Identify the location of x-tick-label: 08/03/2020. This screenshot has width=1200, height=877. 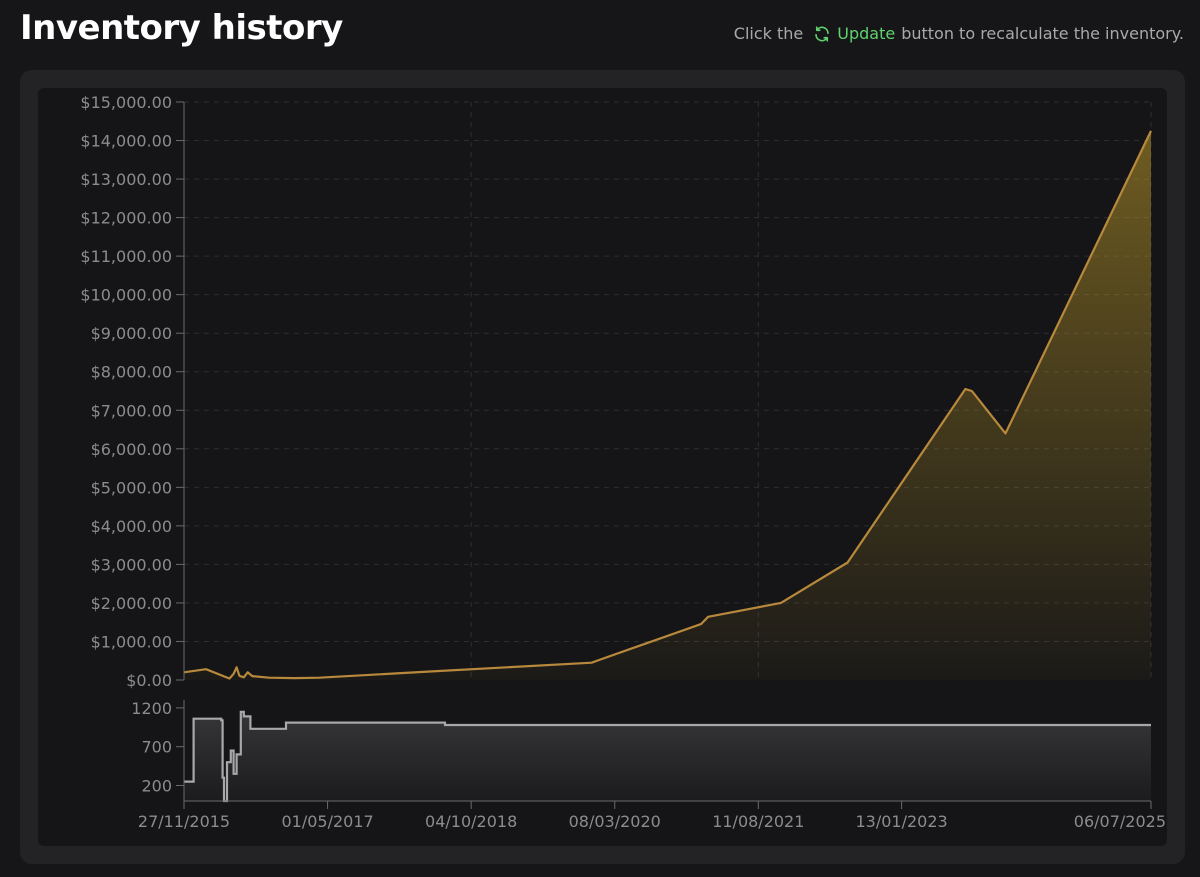
(615, 821).